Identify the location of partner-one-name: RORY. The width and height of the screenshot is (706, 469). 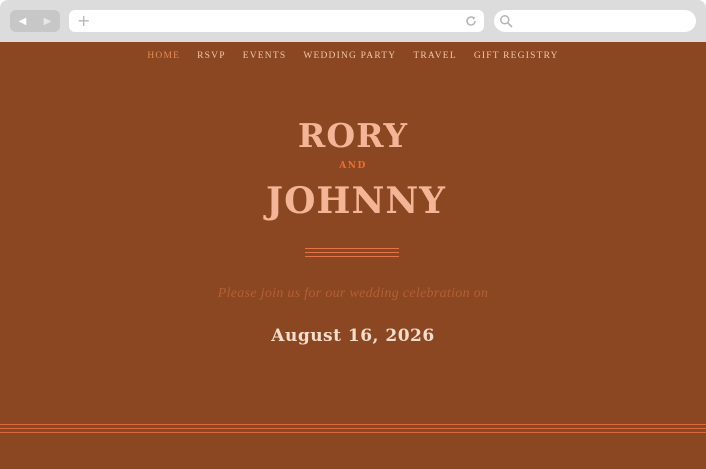
(353, 135).